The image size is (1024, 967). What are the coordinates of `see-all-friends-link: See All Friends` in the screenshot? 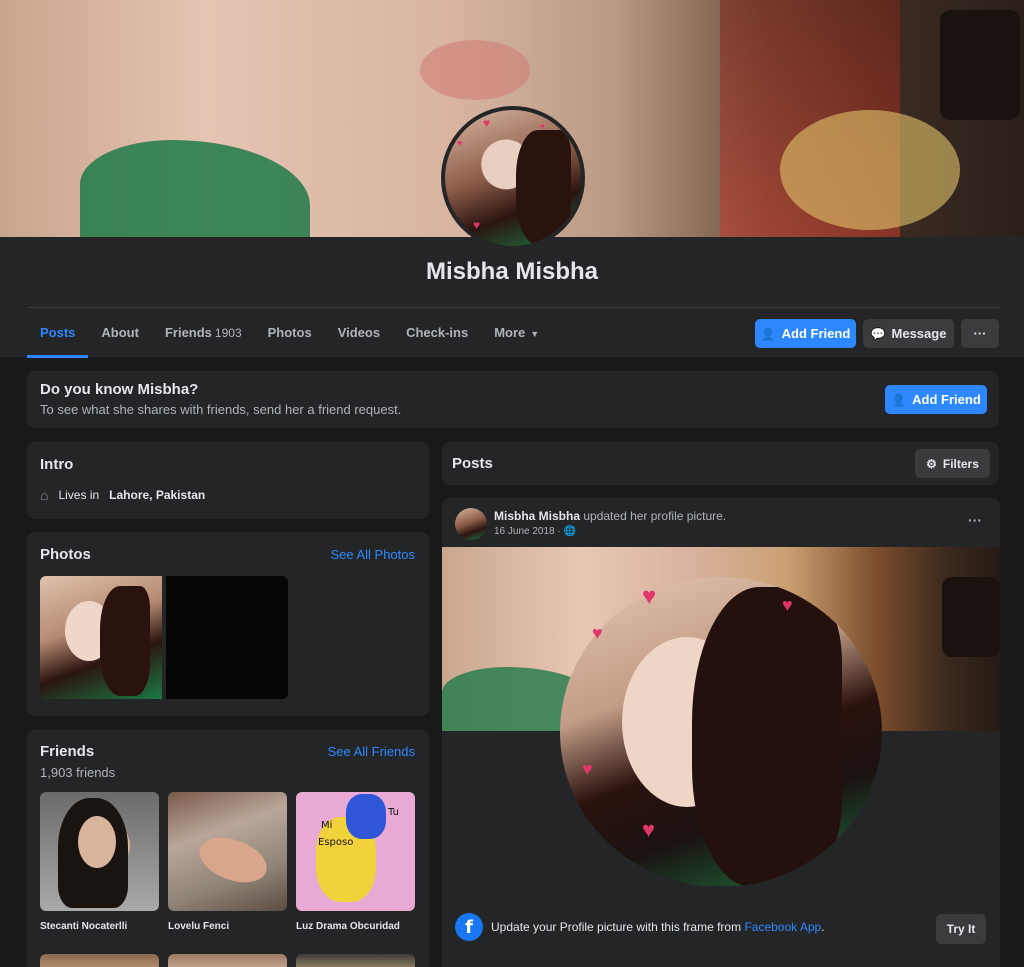 It's located at (371, 751).